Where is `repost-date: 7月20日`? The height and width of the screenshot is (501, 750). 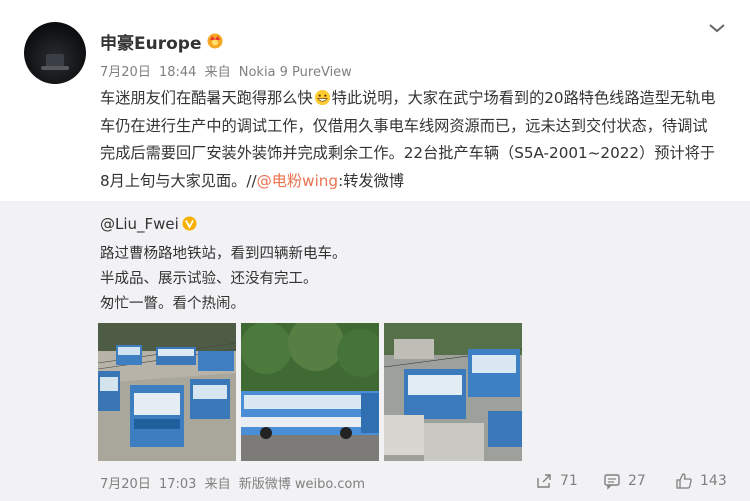
repost-date: 7月20日 is located at coordinates (125, 484).